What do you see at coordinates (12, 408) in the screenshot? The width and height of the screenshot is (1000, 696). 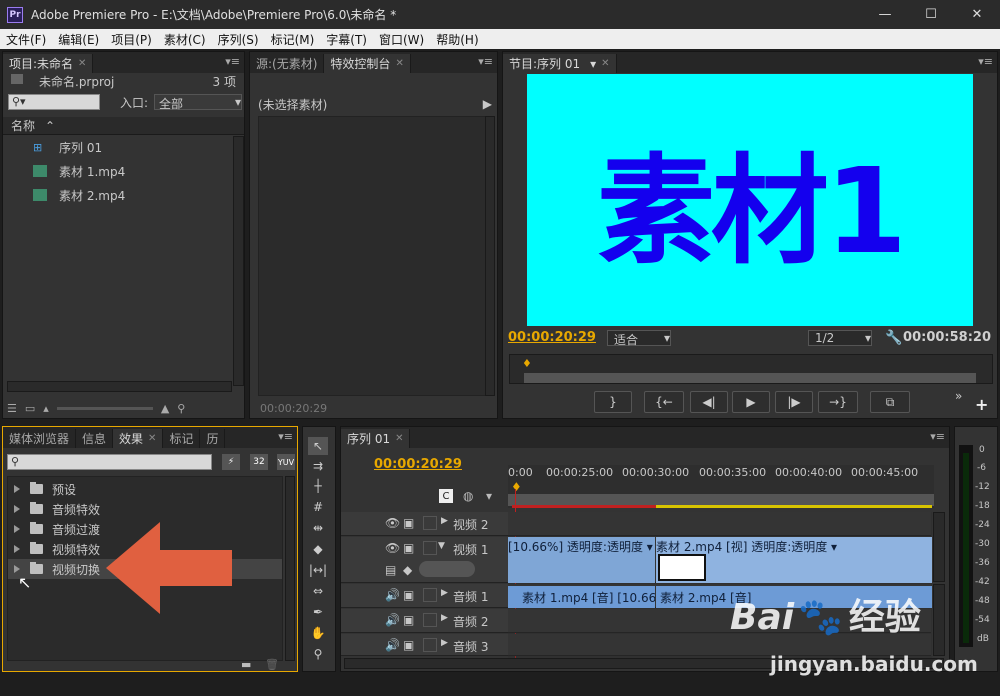 I see `list-view-icon: ☰` at bounding box center [12, 408].